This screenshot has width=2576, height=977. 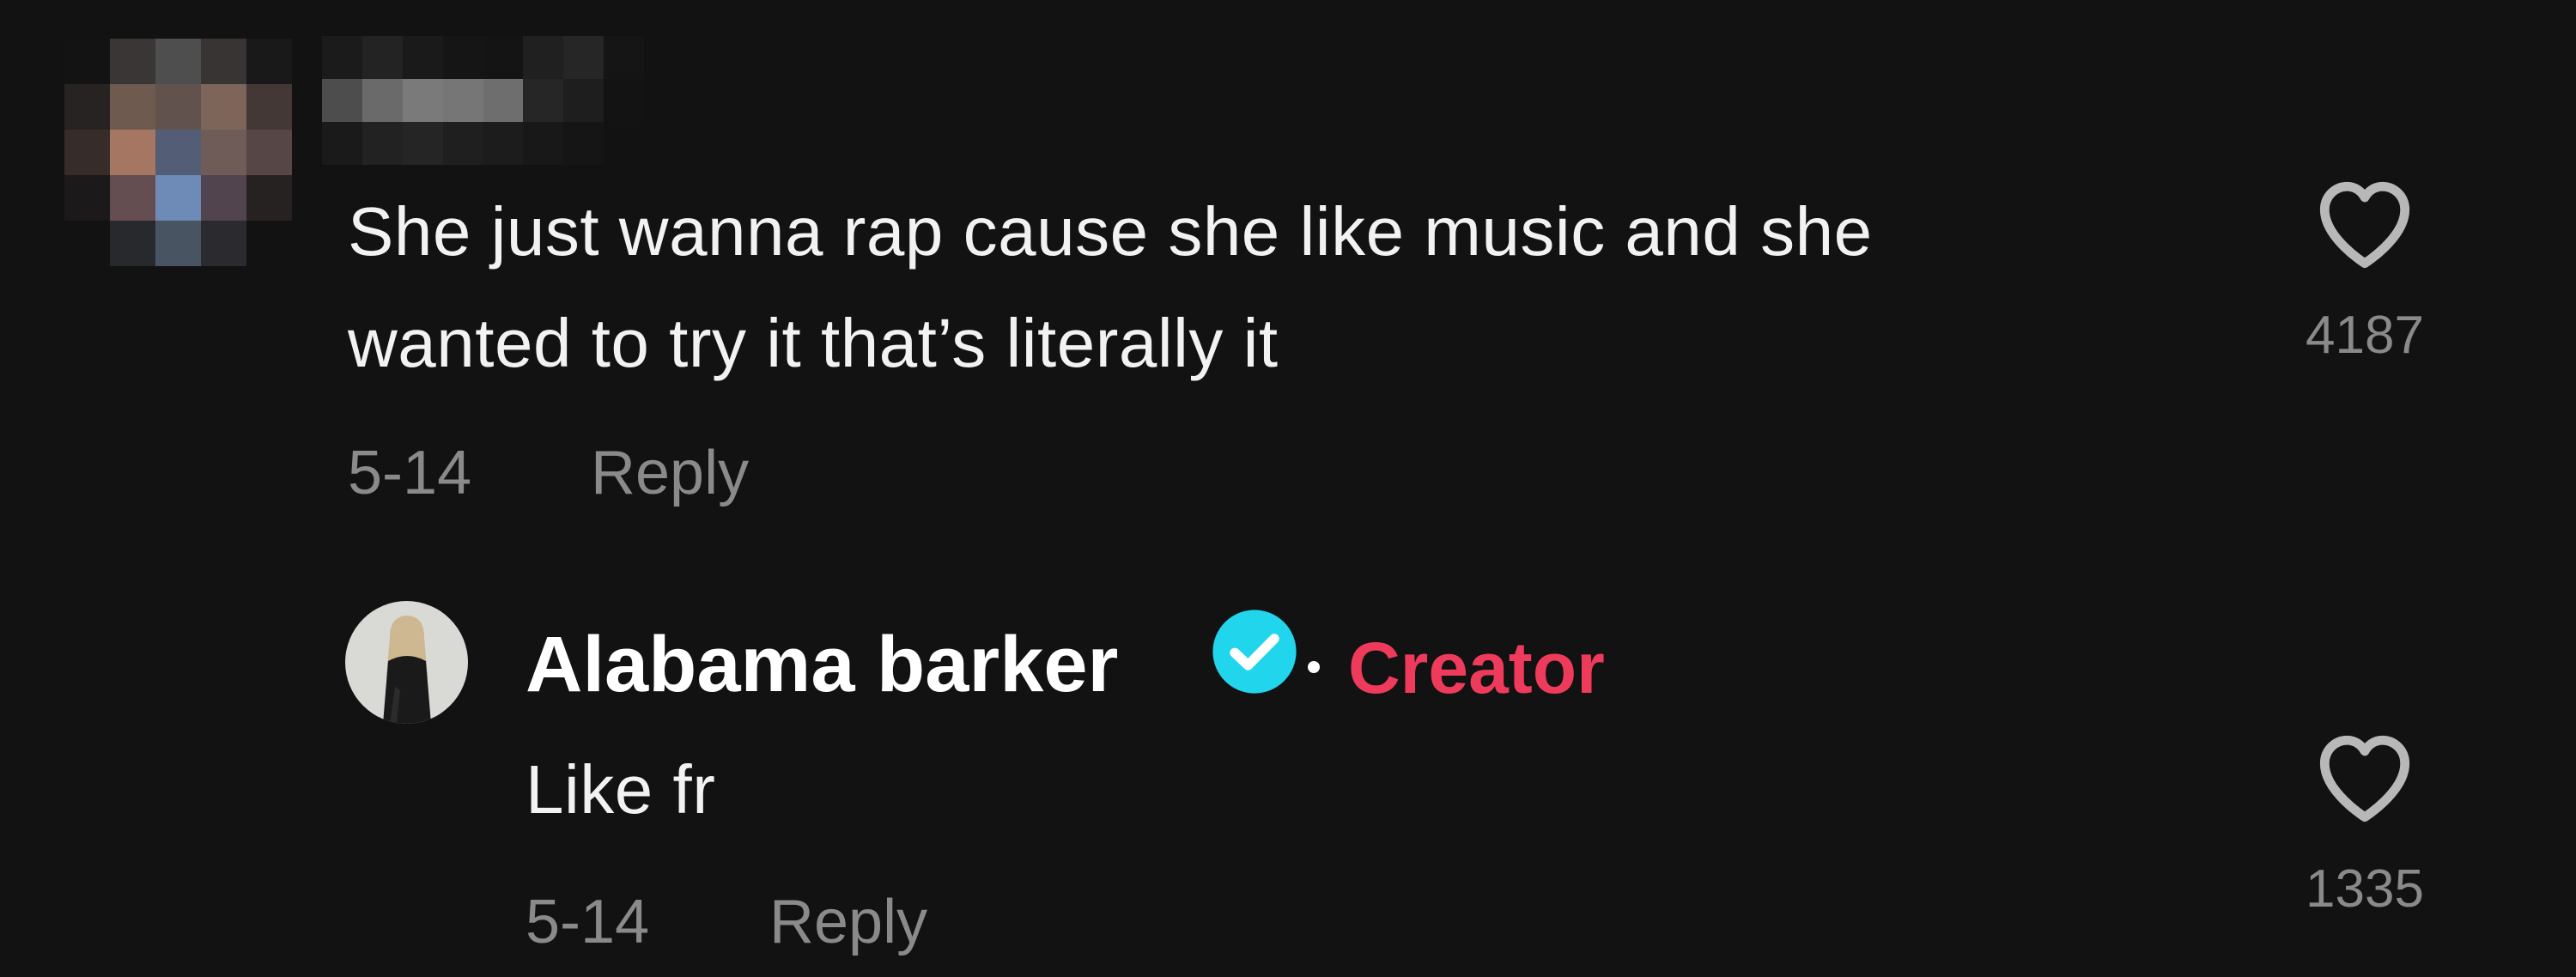 I want to click on reply-text: Like fr, so click(x=621, y=789).